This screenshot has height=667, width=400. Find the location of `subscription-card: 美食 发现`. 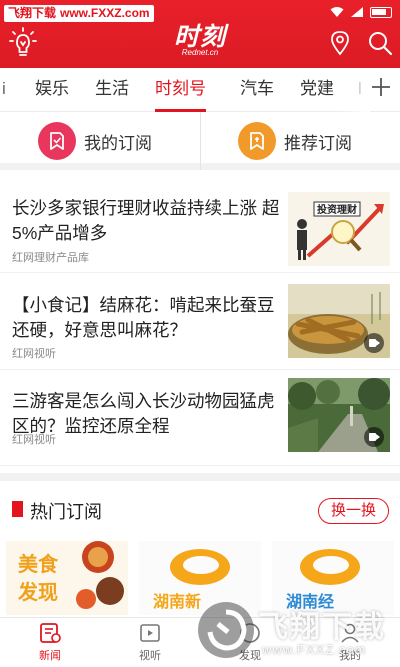

subscription-card: 美食 发现 is located at coordinates (67, 578).